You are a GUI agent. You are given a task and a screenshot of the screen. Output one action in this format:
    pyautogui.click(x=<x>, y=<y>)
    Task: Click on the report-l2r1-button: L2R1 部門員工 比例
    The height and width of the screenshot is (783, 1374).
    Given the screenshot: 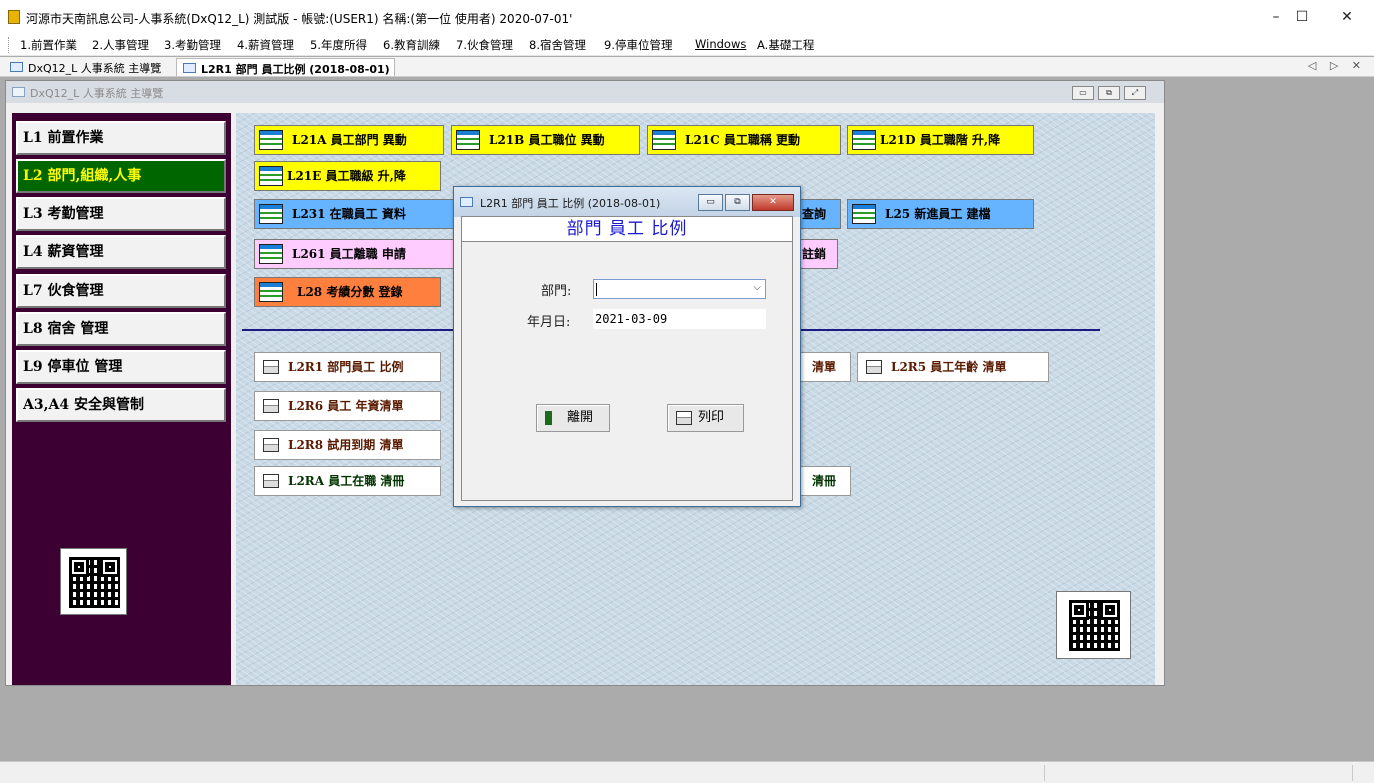 What is the action you would take?
    pyautogui.click(x=347, y=367)
    